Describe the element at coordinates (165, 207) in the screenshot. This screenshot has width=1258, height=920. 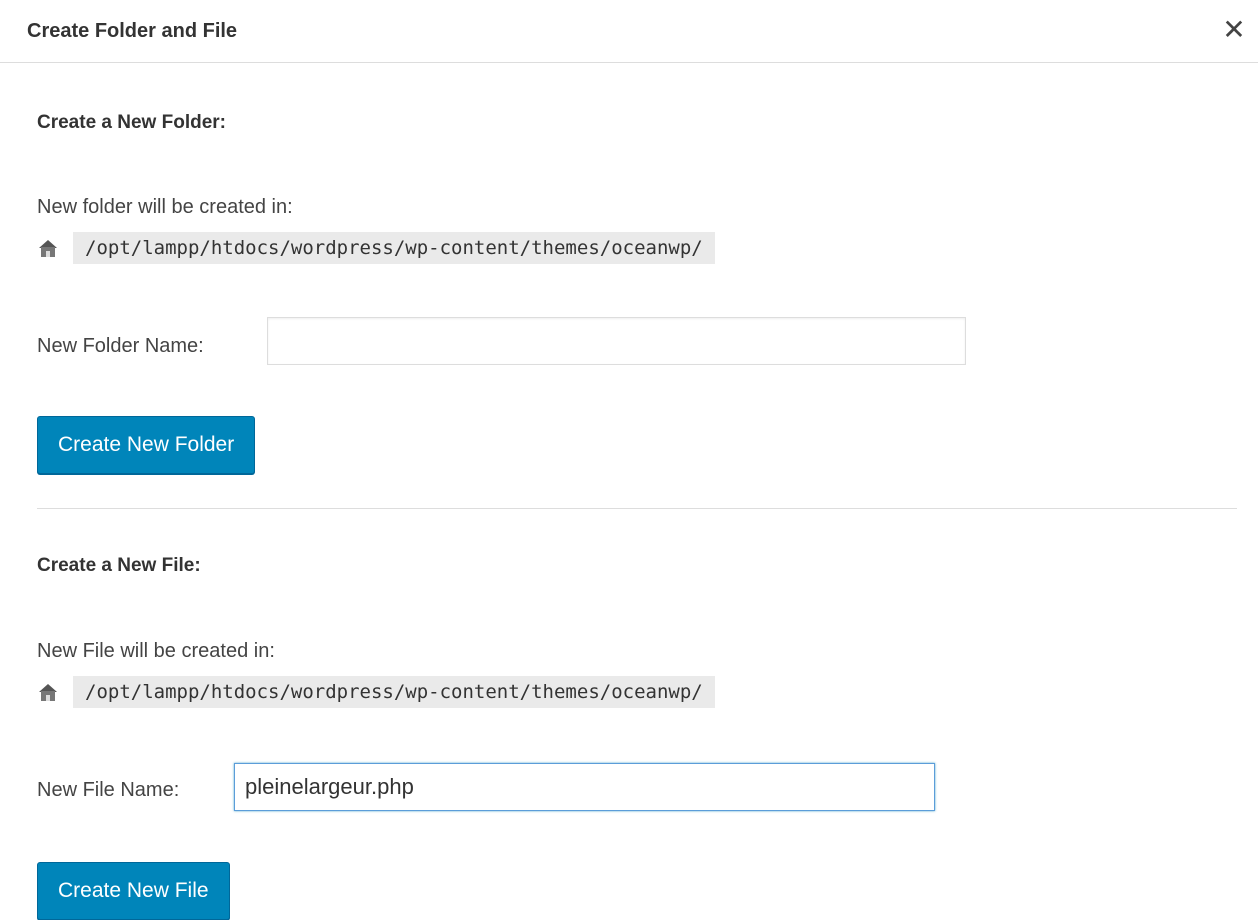
I see `folder-location-label: New folder will be created in:` at that location.